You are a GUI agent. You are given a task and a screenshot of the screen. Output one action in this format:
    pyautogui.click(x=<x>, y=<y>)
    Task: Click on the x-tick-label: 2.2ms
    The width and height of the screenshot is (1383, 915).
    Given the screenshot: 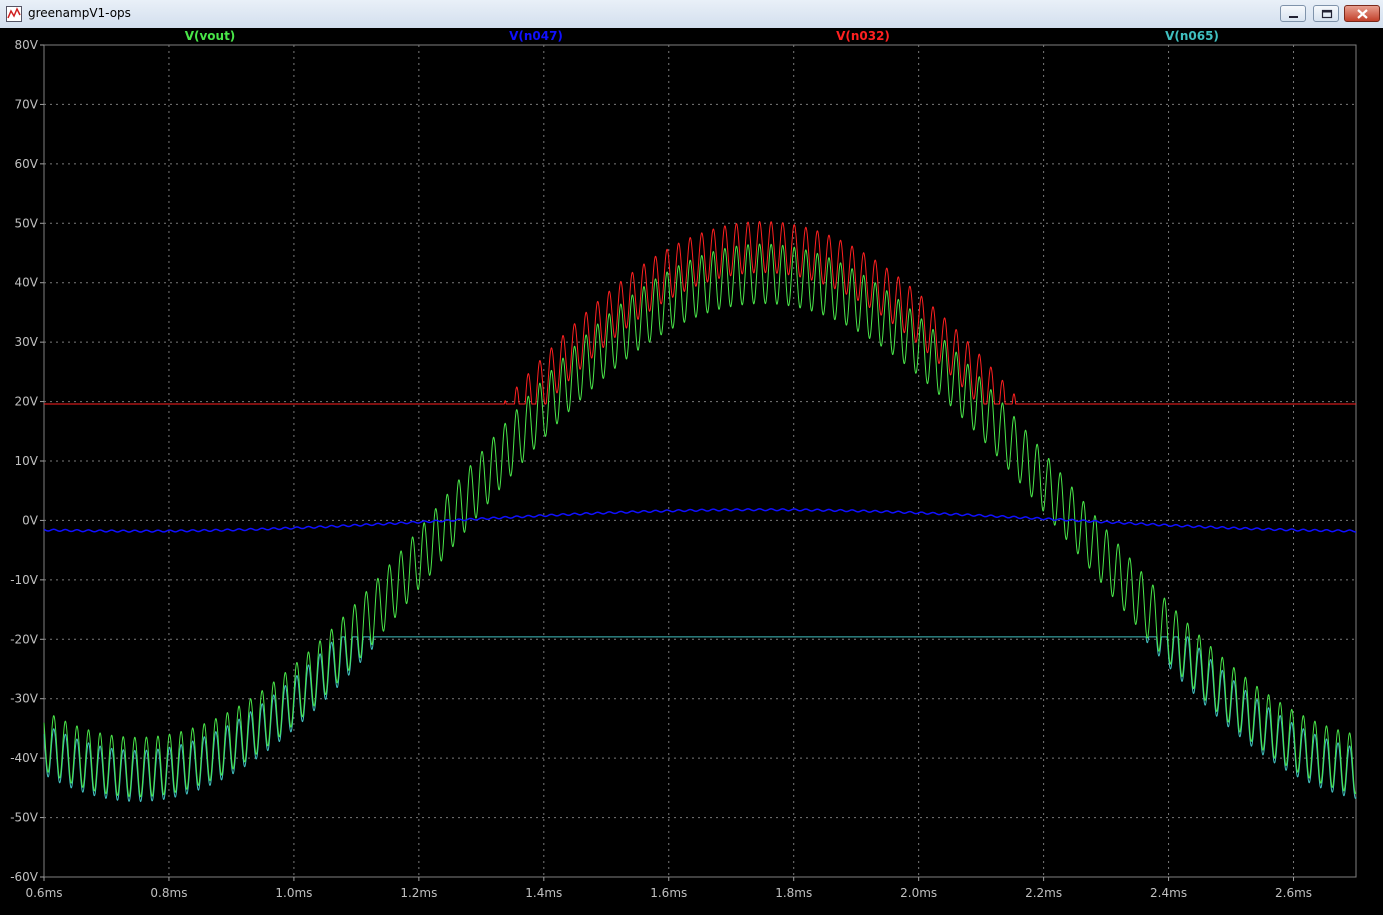 What is the action you would take?
    pyautogui.click(x=1043, y=893)
    